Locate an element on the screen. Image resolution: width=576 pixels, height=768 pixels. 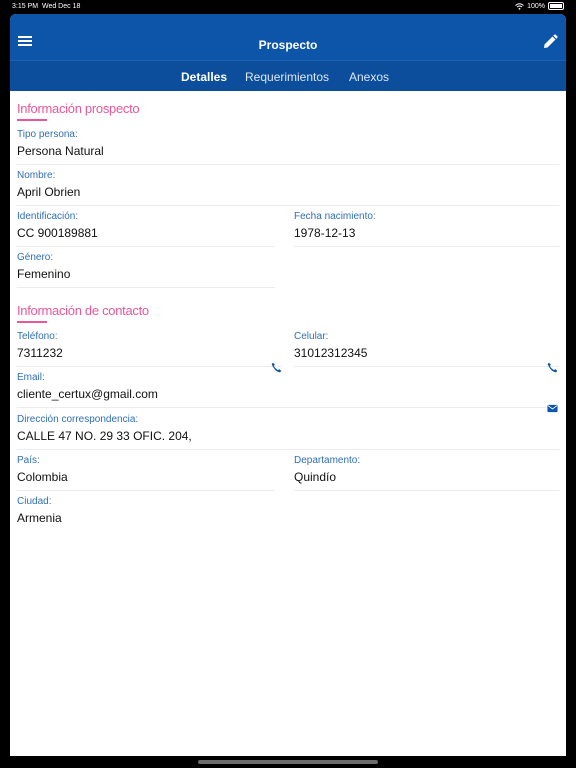
tab-detalles: Detalles is located at coordinates (204, 77).